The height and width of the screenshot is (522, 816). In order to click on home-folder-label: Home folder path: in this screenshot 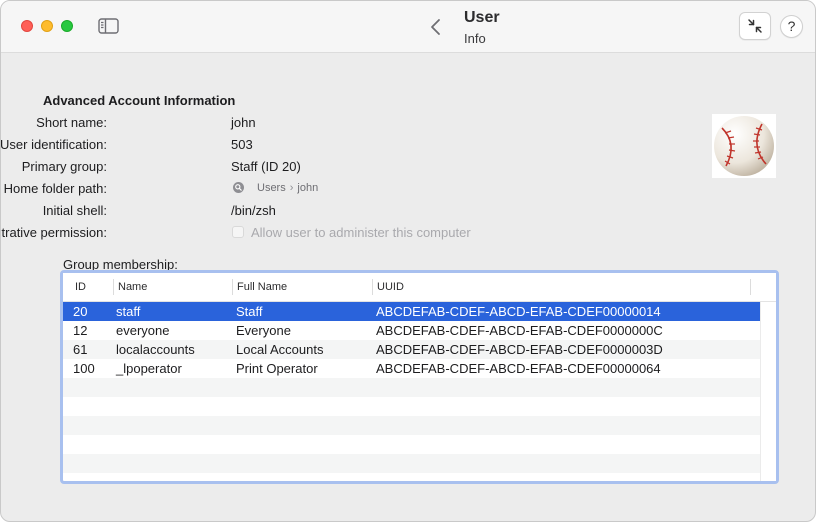, I will do `click(55, 188)`.